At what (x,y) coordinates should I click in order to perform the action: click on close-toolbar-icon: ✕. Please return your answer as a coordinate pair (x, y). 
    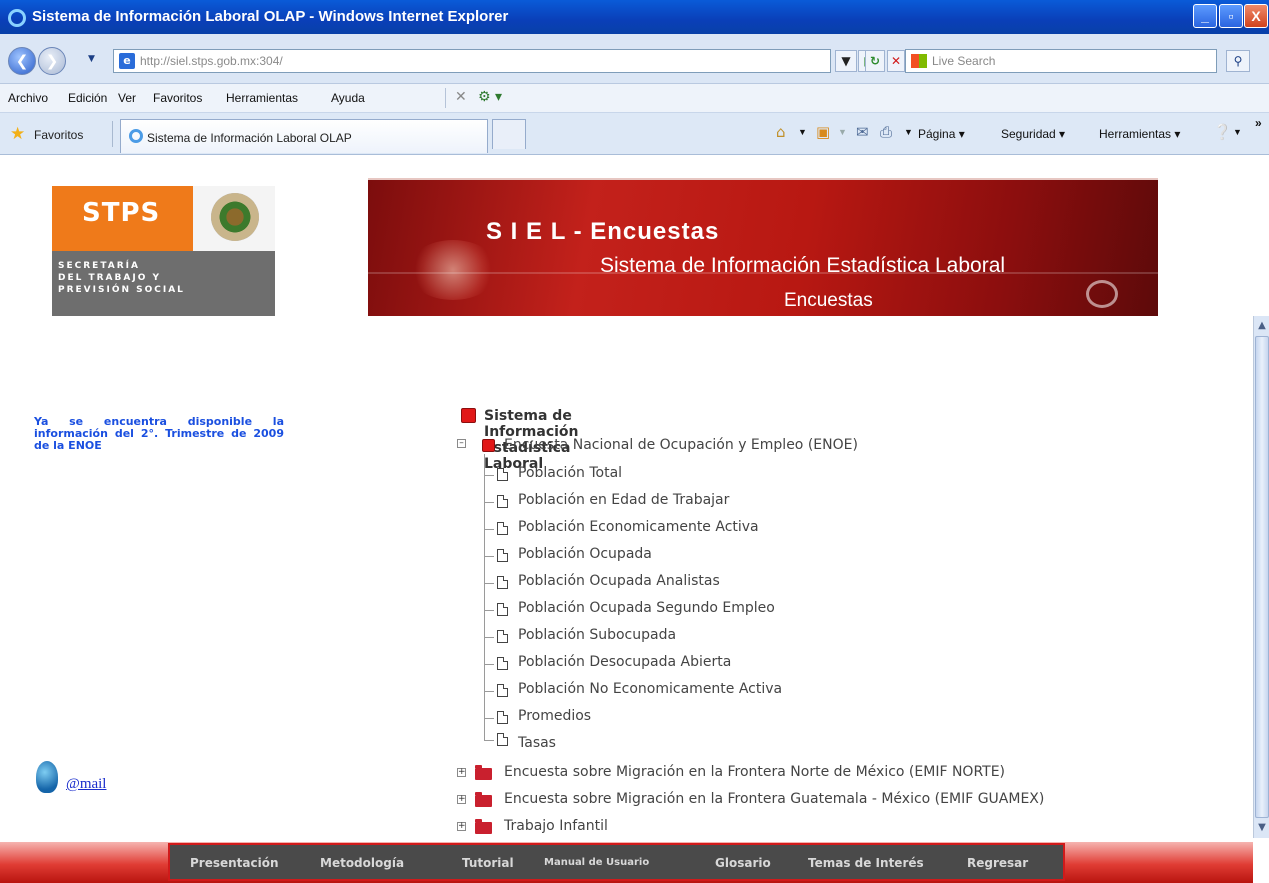
    Looking at the image, I should click on (461, 97).